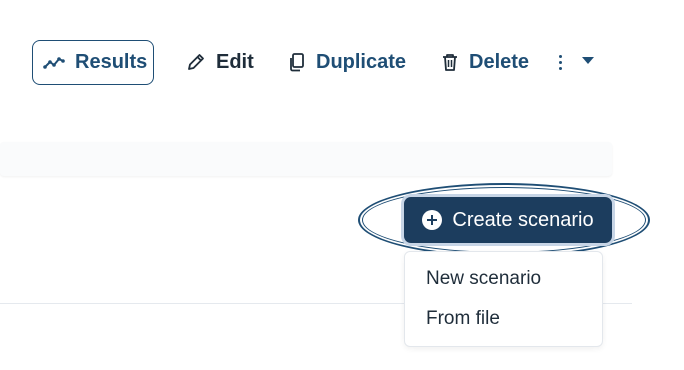 The height and width of the screenshot is (370, 684). What do you see at coordinates (463, 319) in the screenshot?
I see `menu-item-from-file: From file` at bounding box center [463, 319].